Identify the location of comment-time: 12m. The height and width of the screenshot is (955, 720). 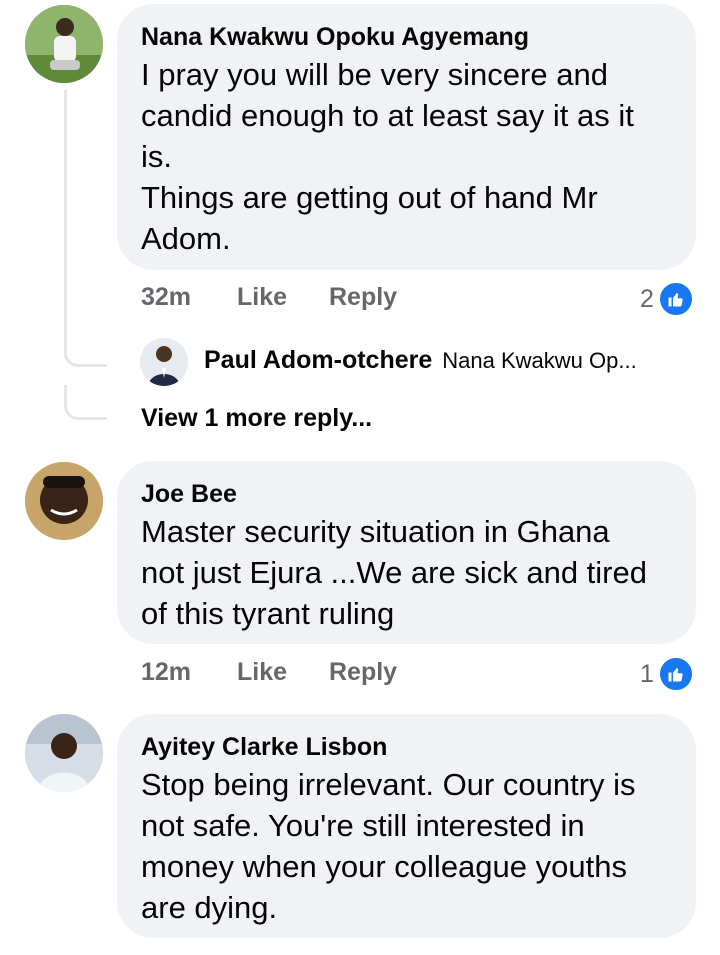
(166, 672).